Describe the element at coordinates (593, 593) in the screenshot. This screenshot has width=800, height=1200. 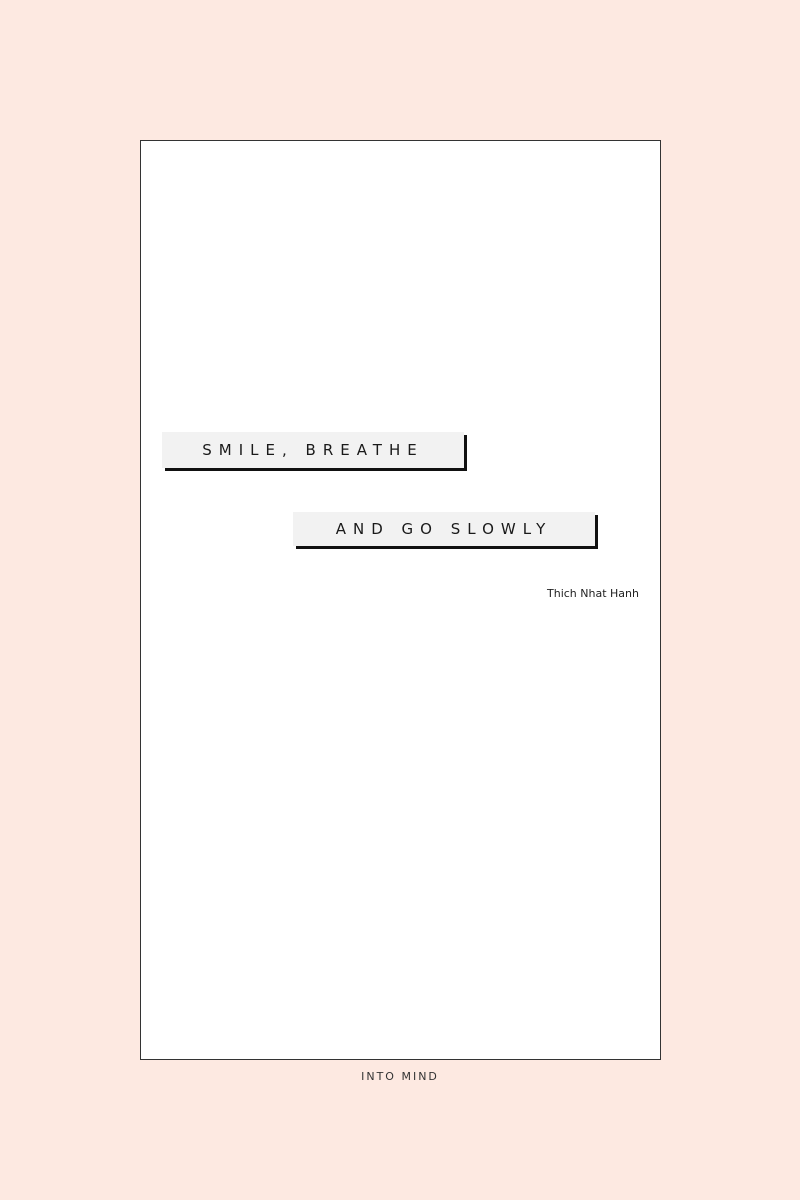
I see `quote-author: Thich Nhat Hanh` at that location.